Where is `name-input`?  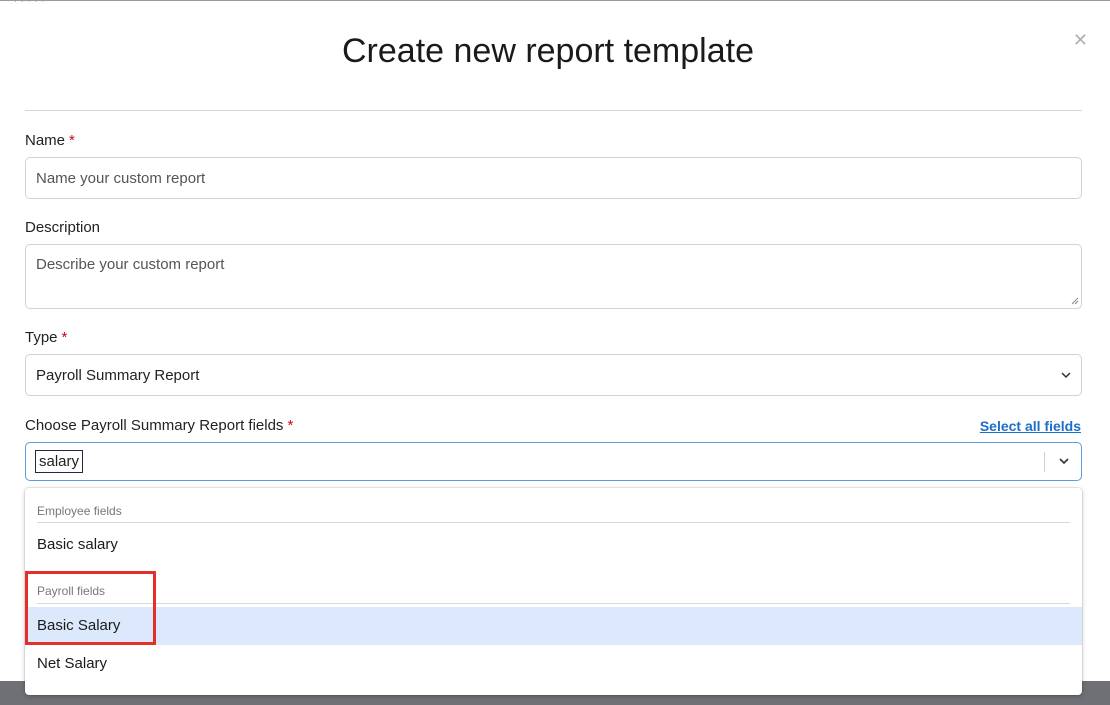 name-input is located at coordinates (553, 178).